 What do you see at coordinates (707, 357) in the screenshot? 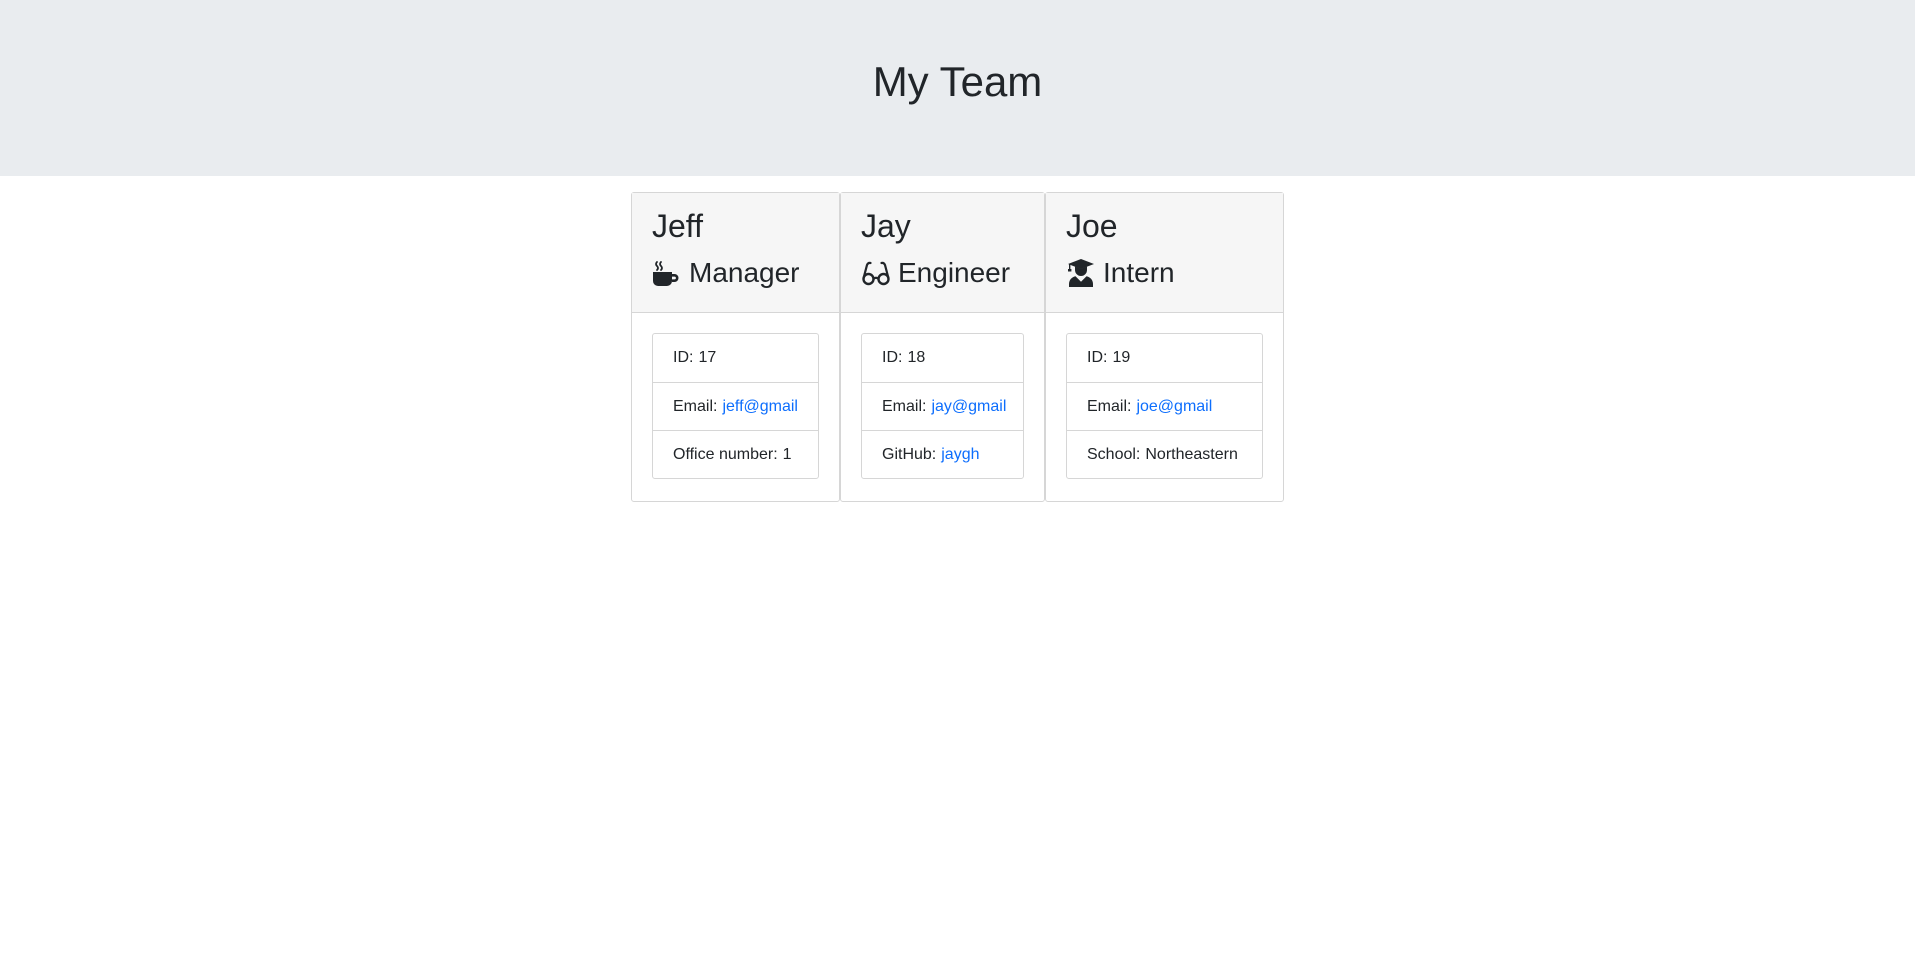
I see `id-value: 17` at bounding box center [707, 357].